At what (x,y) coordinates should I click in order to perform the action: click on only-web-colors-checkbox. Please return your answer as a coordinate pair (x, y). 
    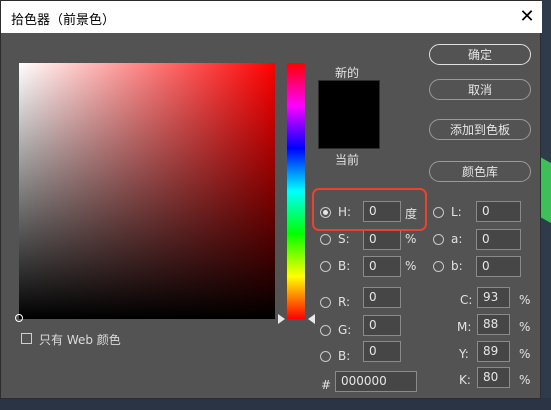
    Looking at the image, I should click on (26, 338).